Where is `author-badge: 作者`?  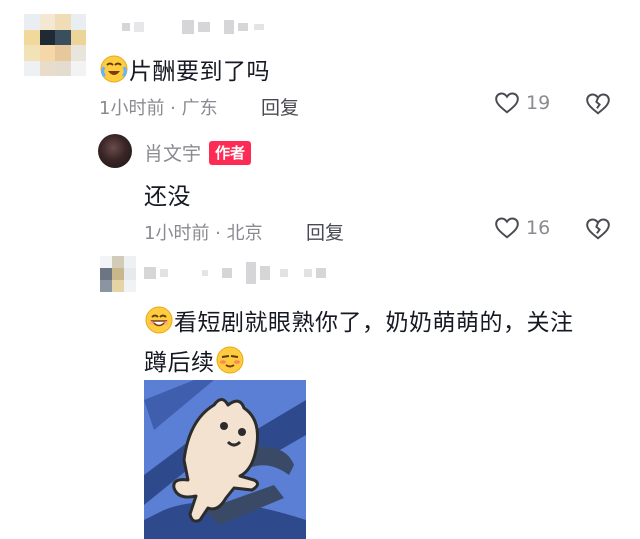
author-badge: 作者 is located at coordinates (230, 152).